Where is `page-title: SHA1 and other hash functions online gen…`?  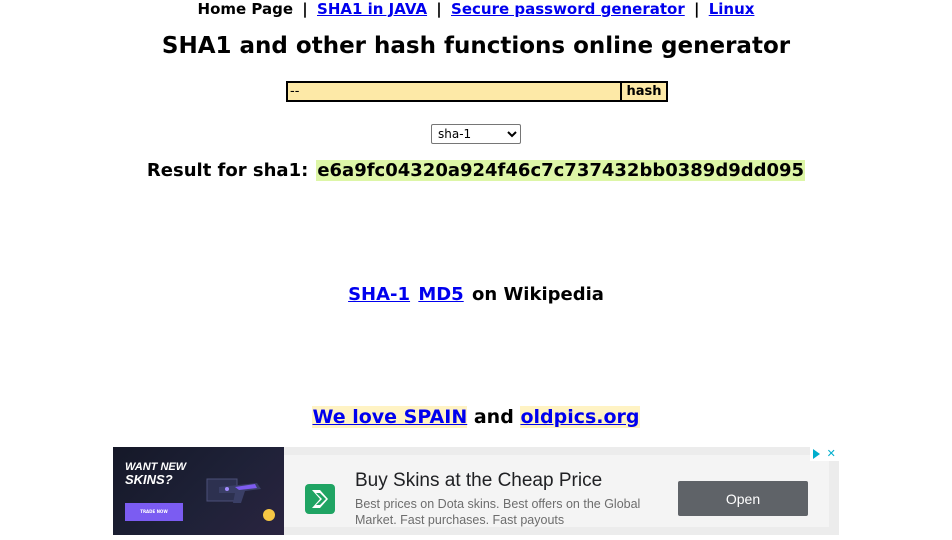
page-title: SHA1 and other hash functions online gen… is located at coordinates (476, 46).